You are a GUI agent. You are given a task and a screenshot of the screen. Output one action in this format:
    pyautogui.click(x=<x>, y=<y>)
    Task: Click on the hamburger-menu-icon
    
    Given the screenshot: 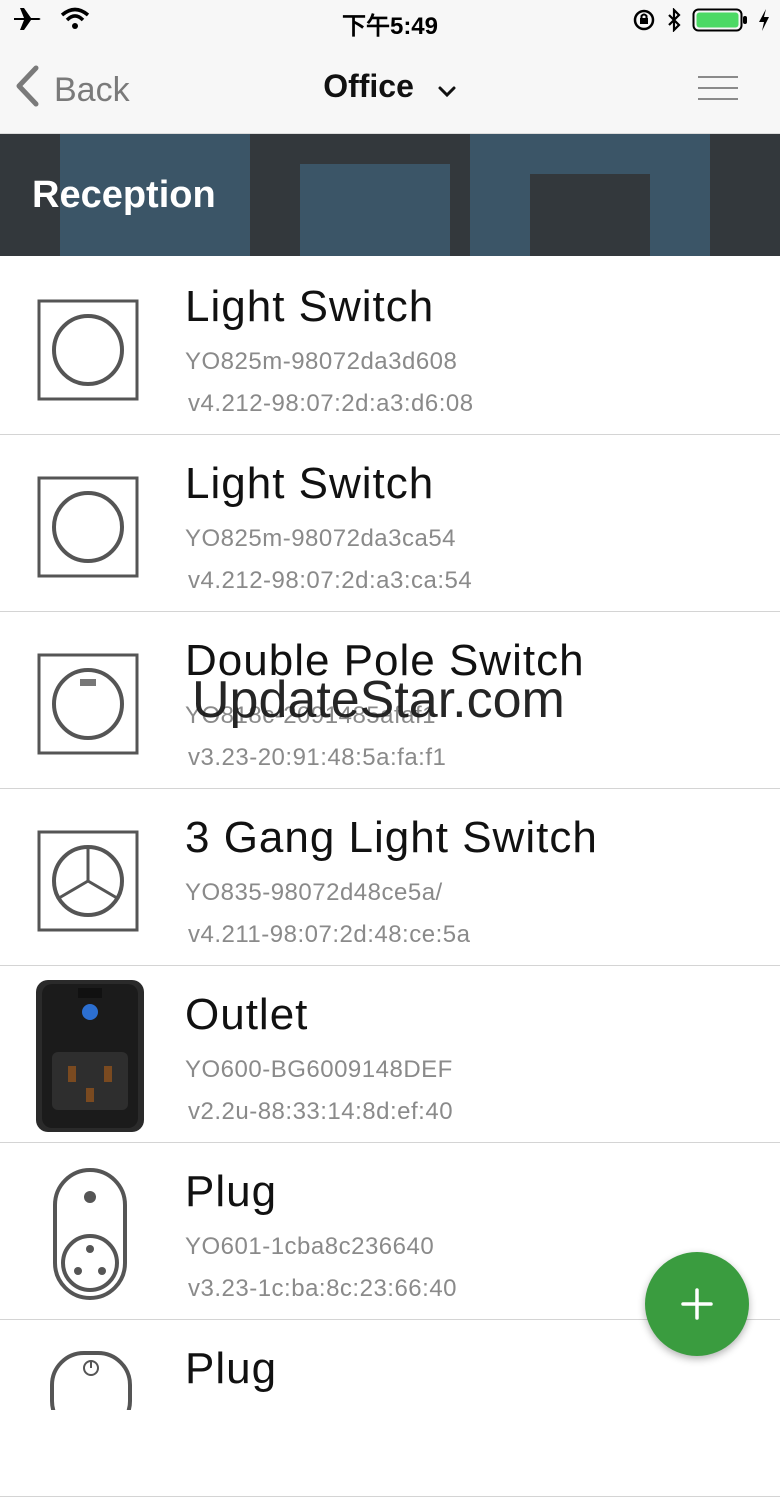 What is the action you would take?
    pyautogui.click(x=718, y=89)
    